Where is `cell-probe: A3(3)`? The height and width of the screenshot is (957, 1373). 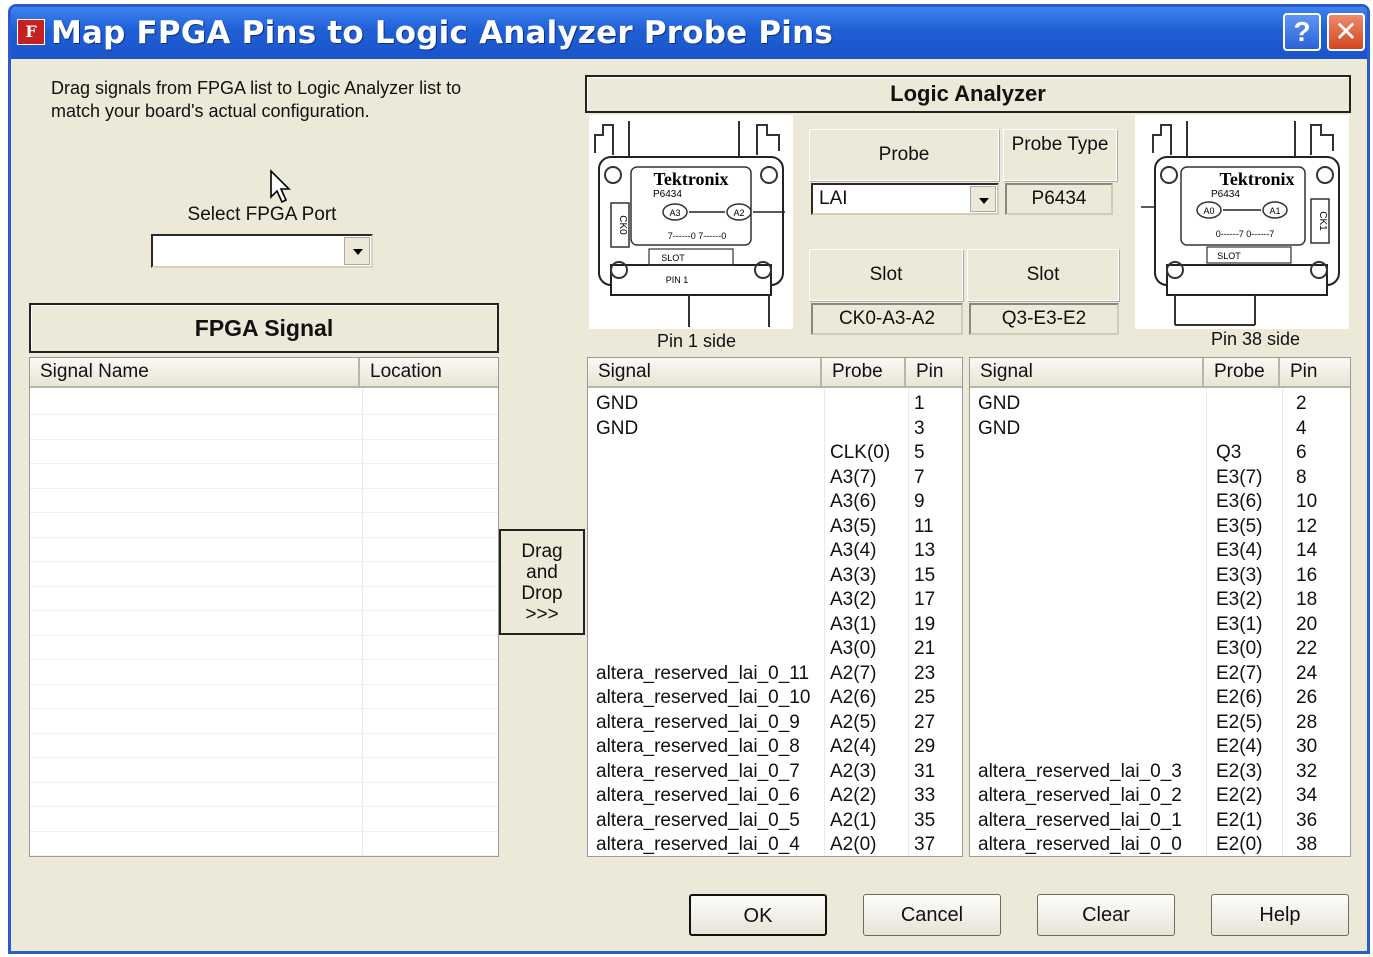 cell-probe: A3(3) is located at coordinates (853, 575).